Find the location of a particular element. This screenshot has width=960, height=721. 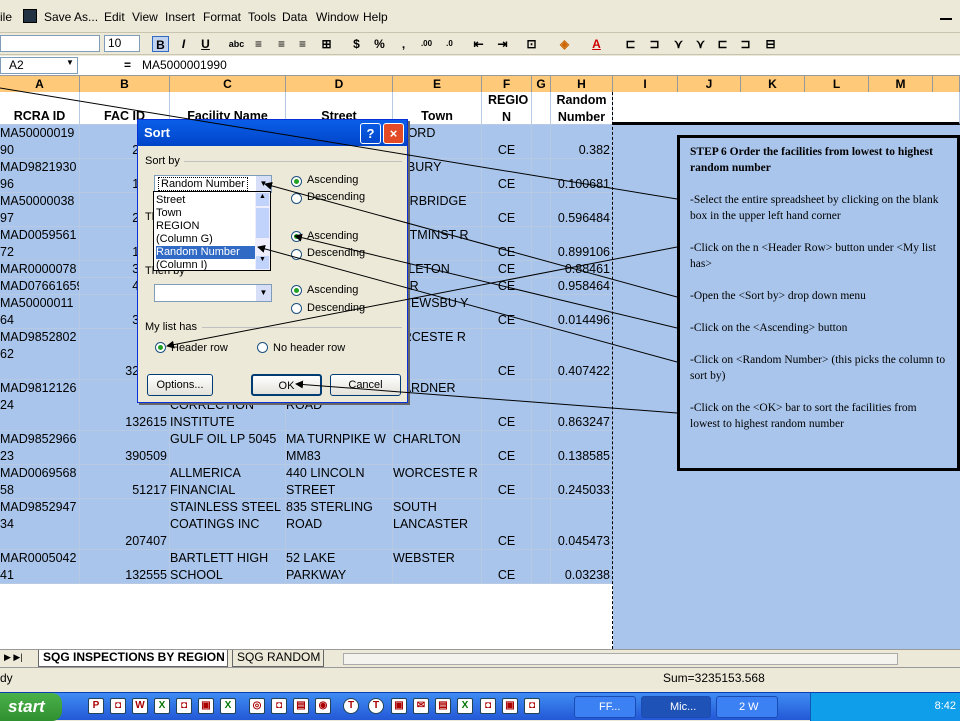

menu-view: View is located at coordinates (145, 17).